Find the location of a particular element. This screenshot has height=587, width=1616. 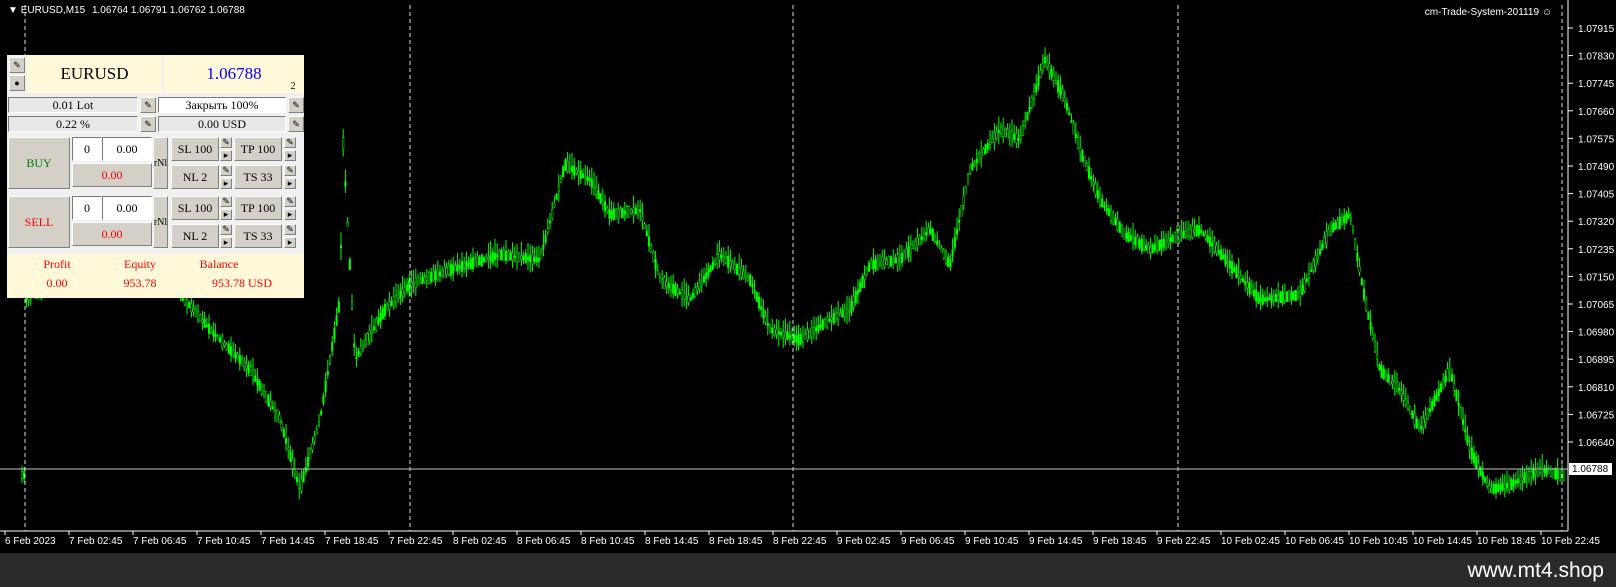

spread-display: 2 is located at coordinates (293, 86).